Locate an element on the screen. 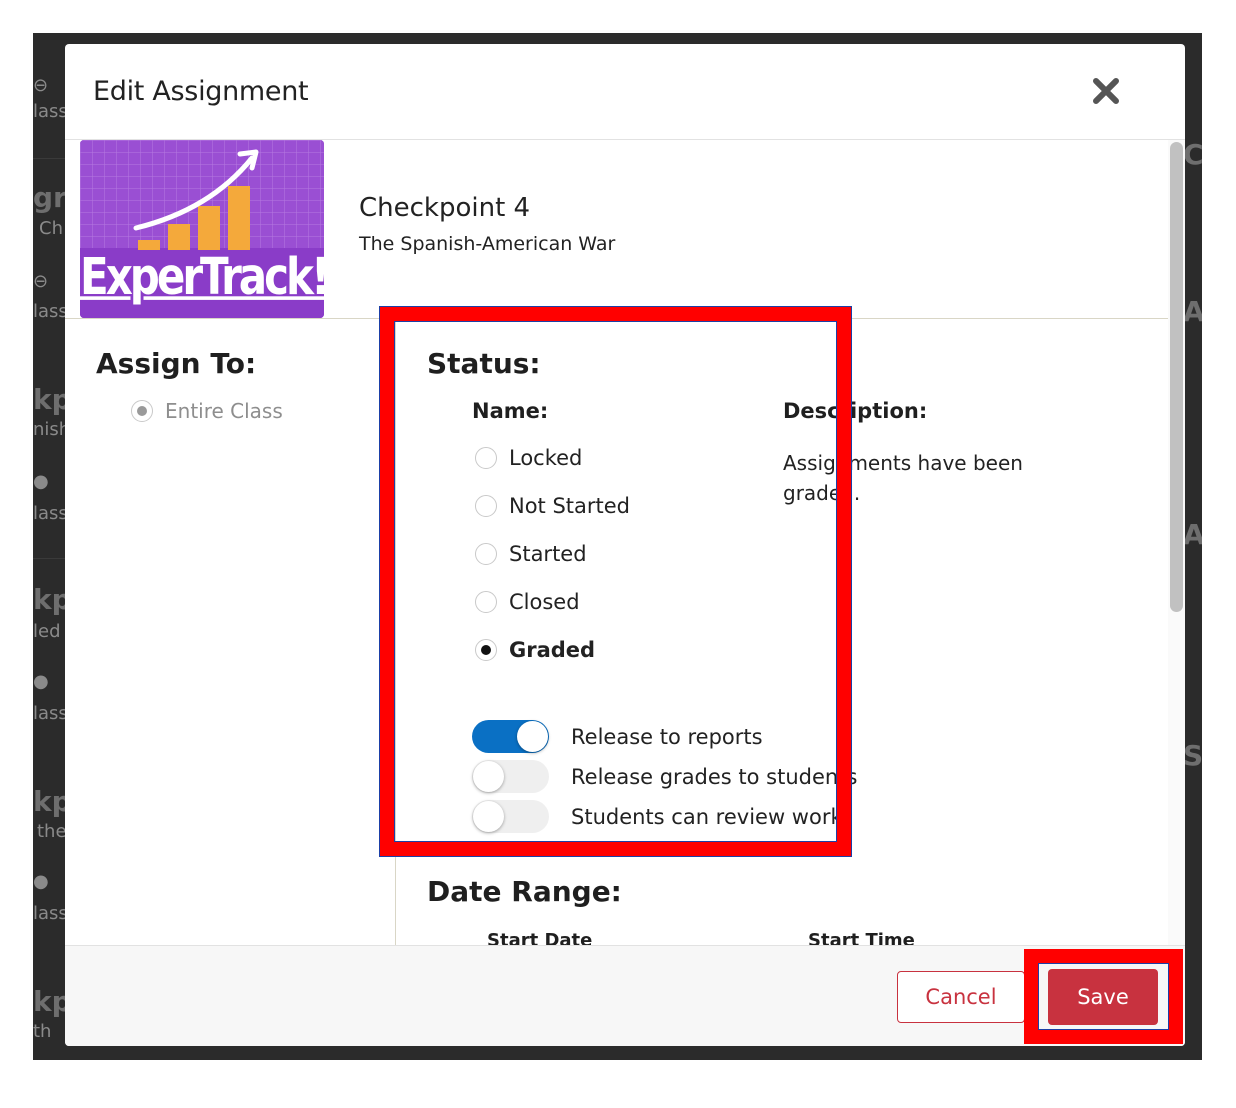  assignment-subtitle: The Spanish-American War is located at coordinates (487, 244).